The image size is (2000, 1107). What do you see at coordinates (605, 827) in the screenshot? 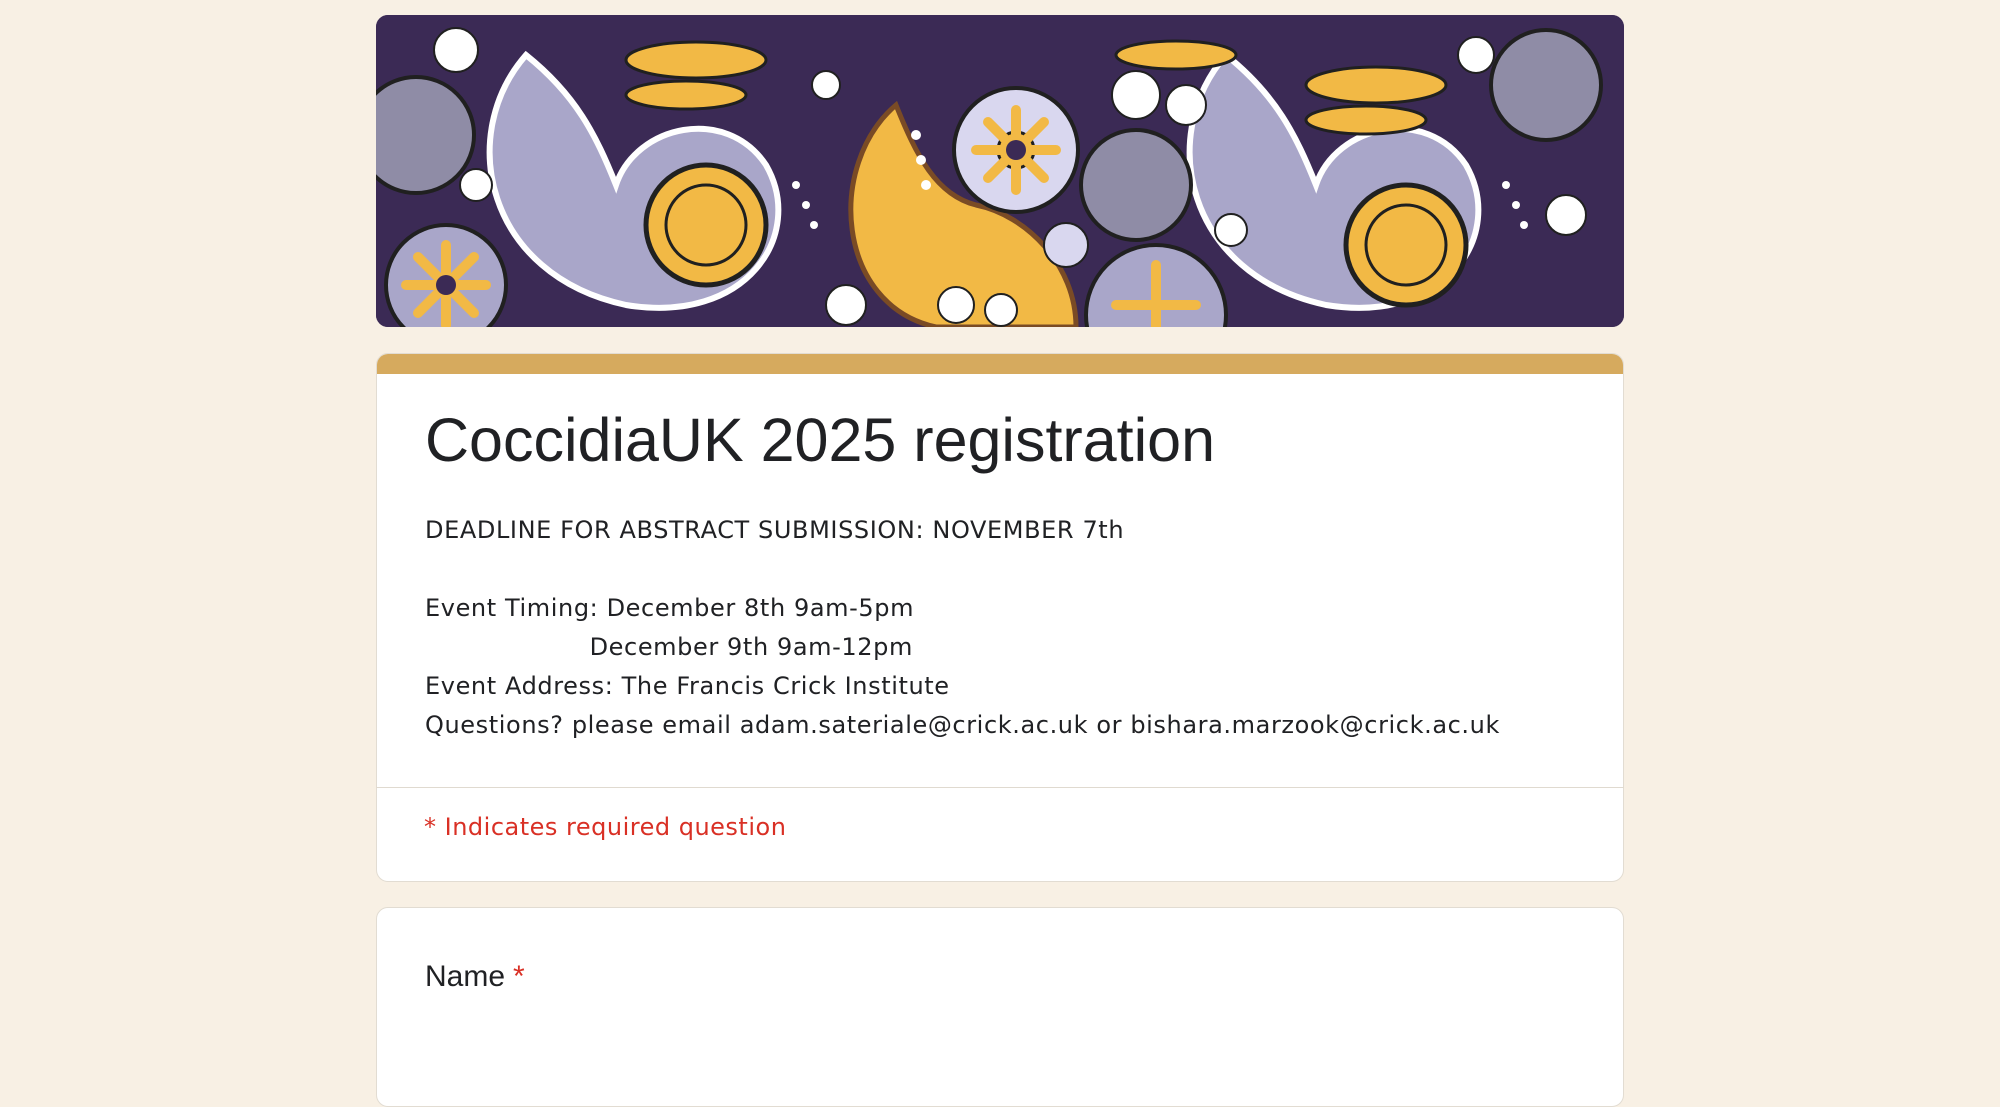
I see `required-question-note: * Indicates required question` at bounding box center [605, 827].